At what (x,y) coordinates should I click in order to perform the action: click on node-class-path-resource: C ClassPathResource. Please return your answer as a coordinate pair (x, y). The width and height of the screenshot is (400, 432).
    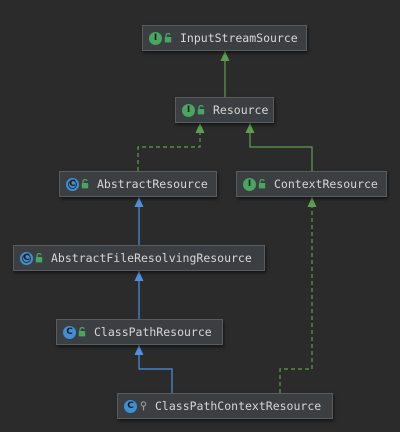
    Looking at the image, I should click on (139, 332).